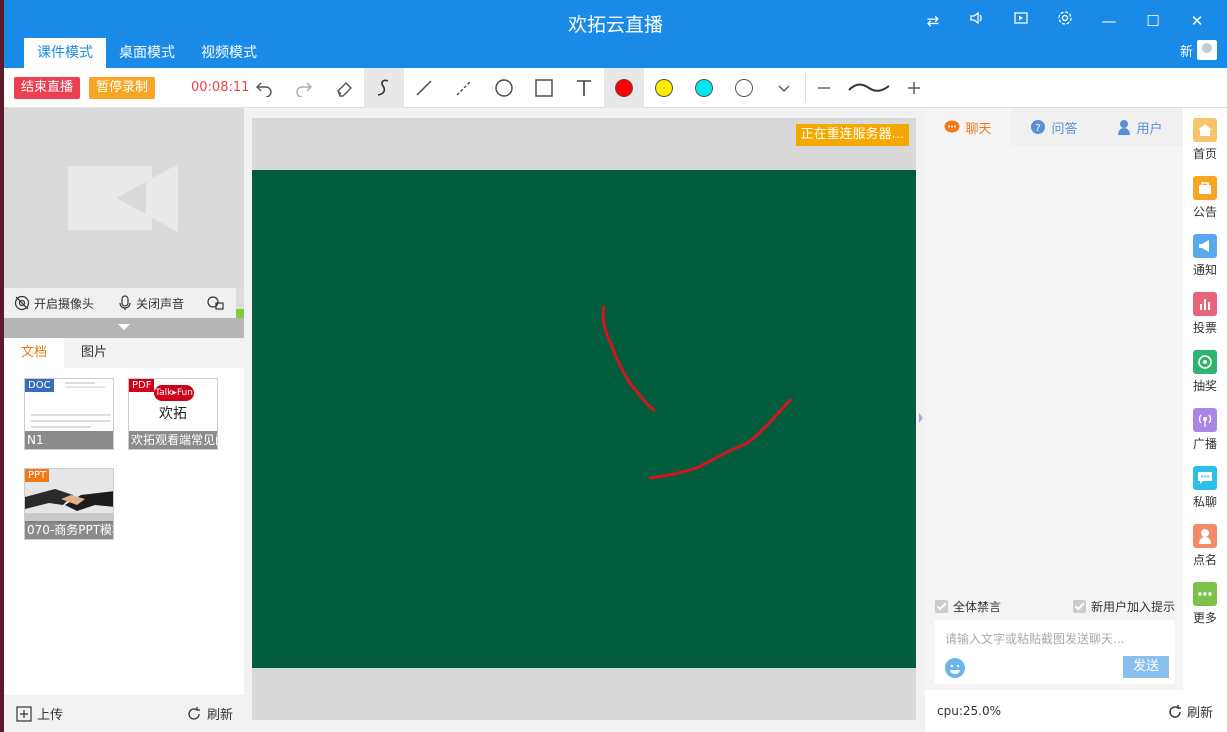  I want to click on color-cyan-icon, so click(704, 88).